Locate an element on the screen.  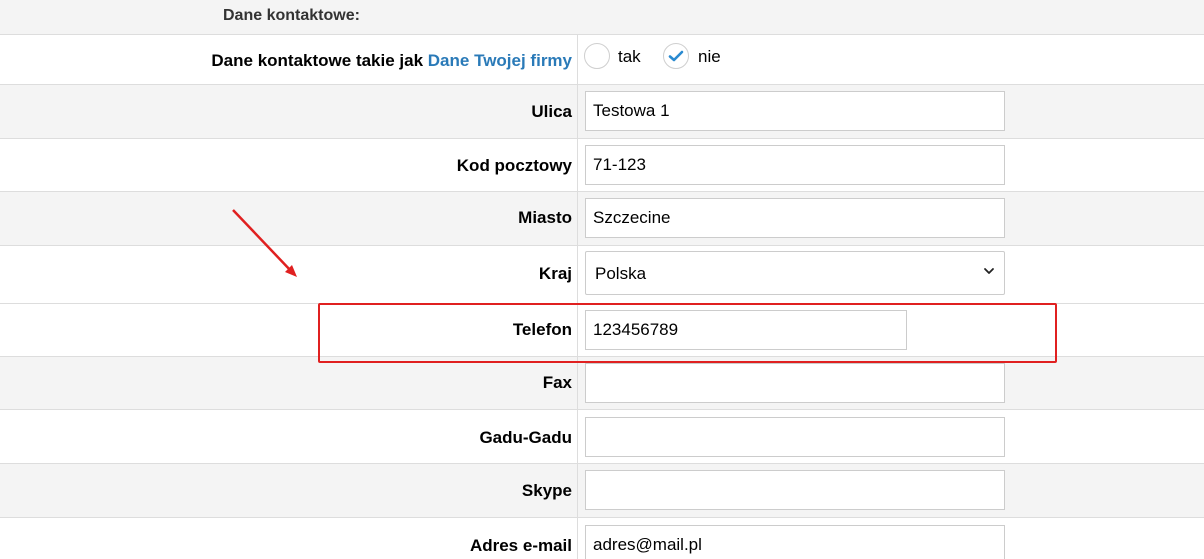
postal-row: Kod pocztowy is located at coordinates (602, 165).